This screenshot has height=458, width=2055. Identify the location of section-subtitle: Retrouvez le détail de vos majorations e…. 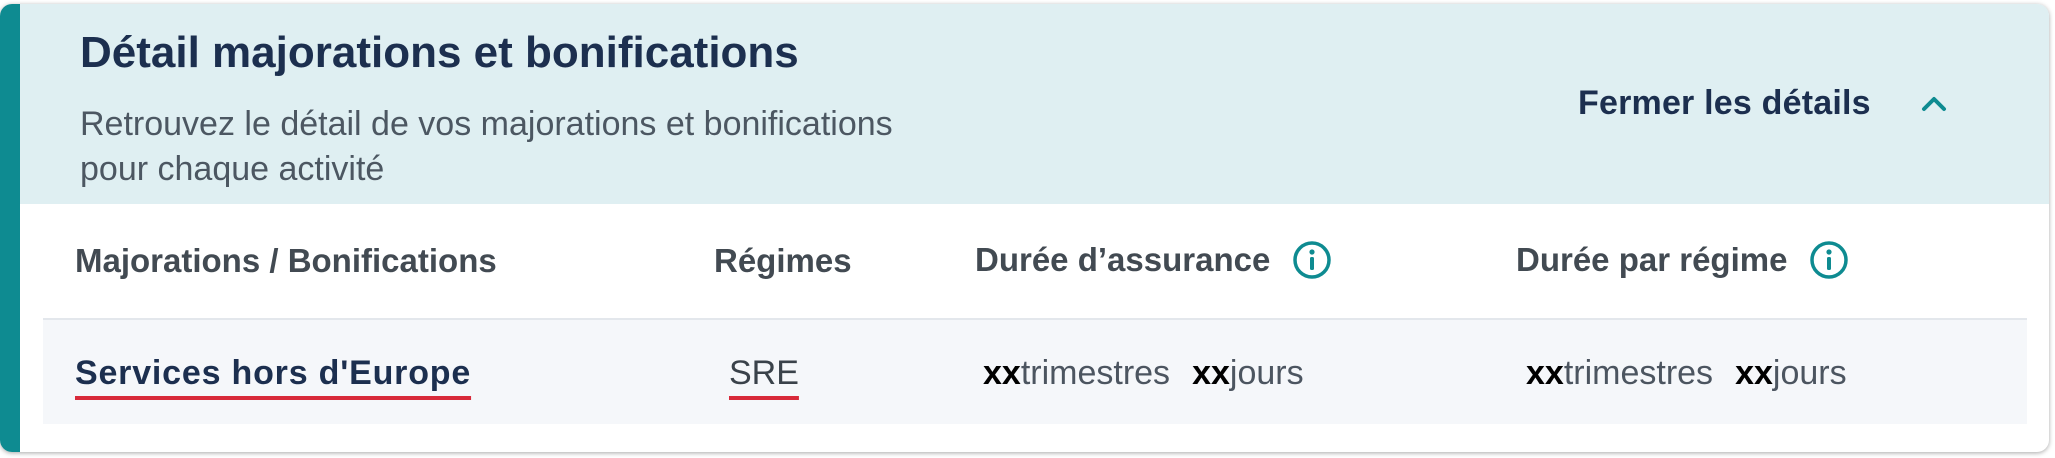
(540, 147).